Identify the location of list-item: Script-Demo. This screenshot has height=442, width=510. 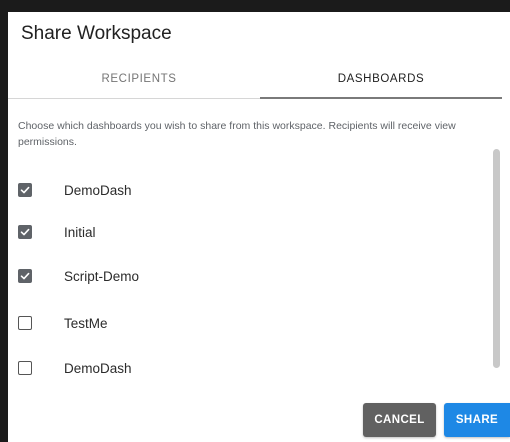
(248, 276).